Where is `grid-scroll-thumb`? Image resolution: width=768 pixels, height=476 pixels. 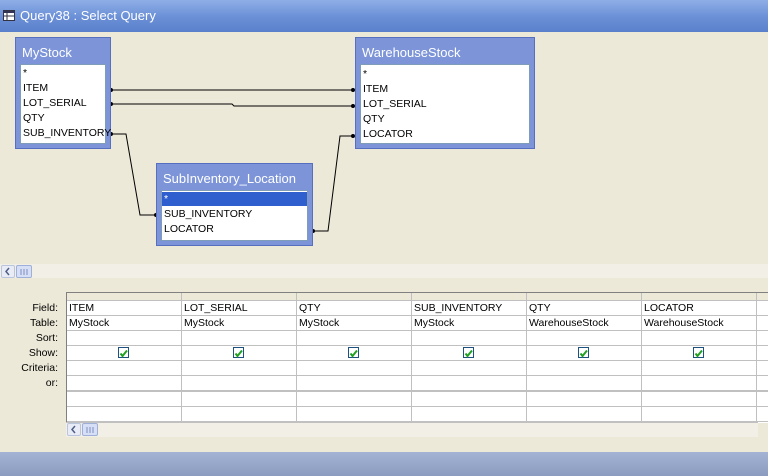
grid-scroll-thumb is located at coordinates (90, 429).